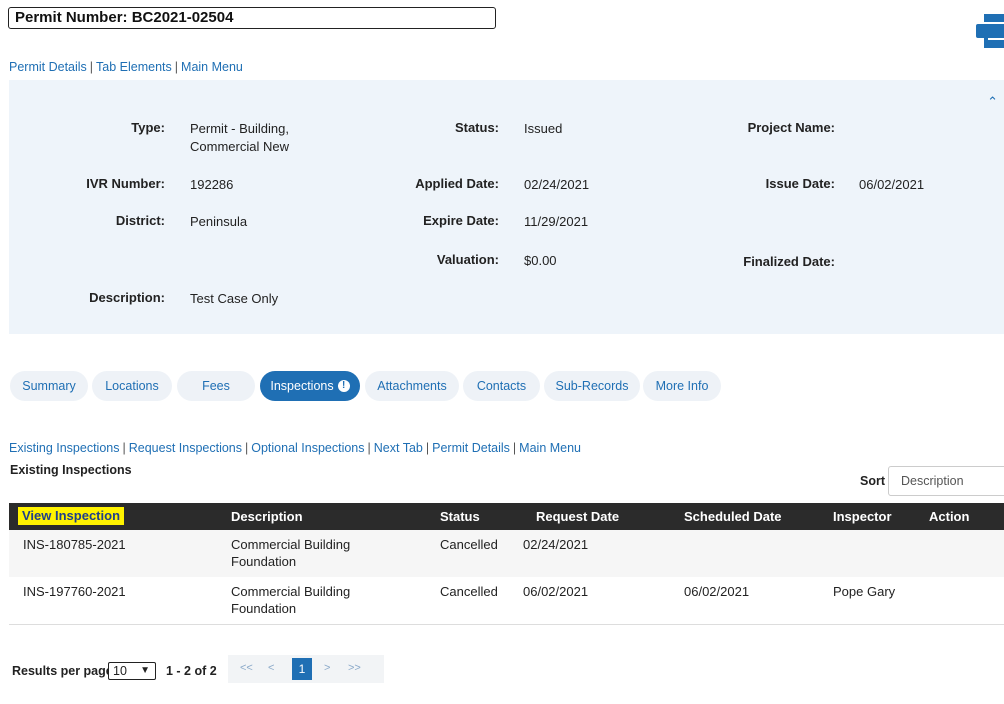 The height and width of the screenshot is (704, 1004). Describe the element at coordinates (191, 671) in the screenshot. I see `results-range: 1 - 2 of 2` at that location.